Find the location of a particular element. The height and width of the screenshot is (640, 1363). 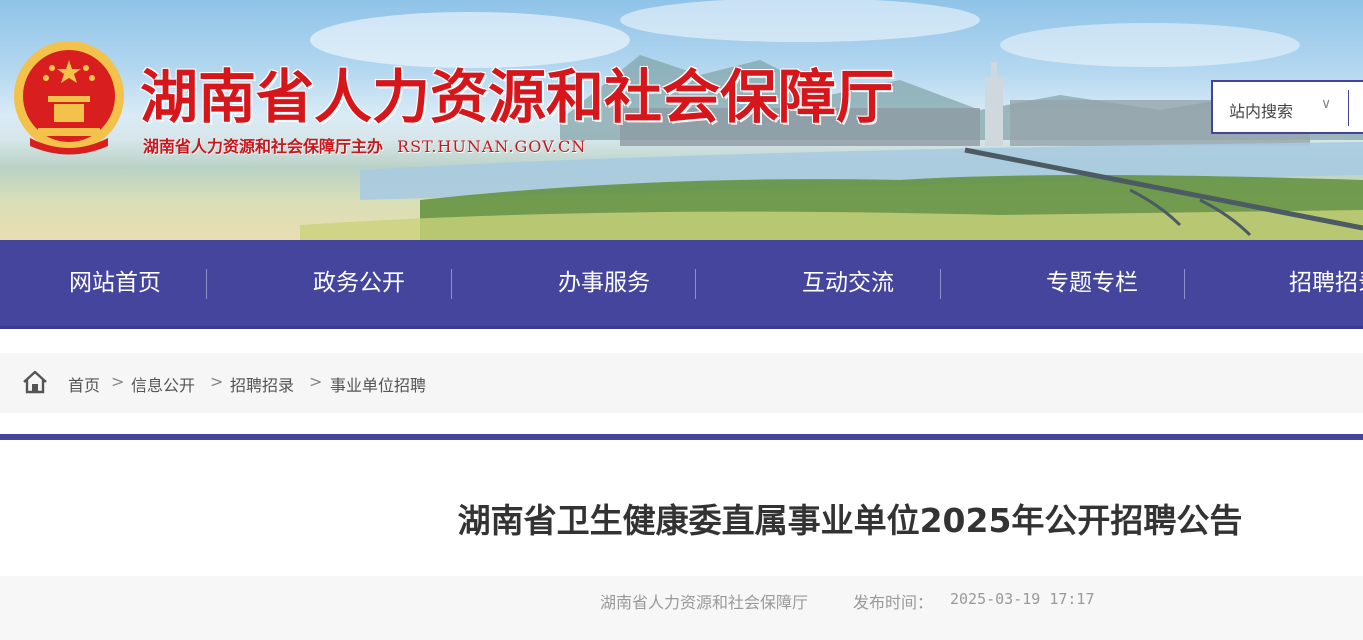

home-icon is located at coordinates (35, 382).